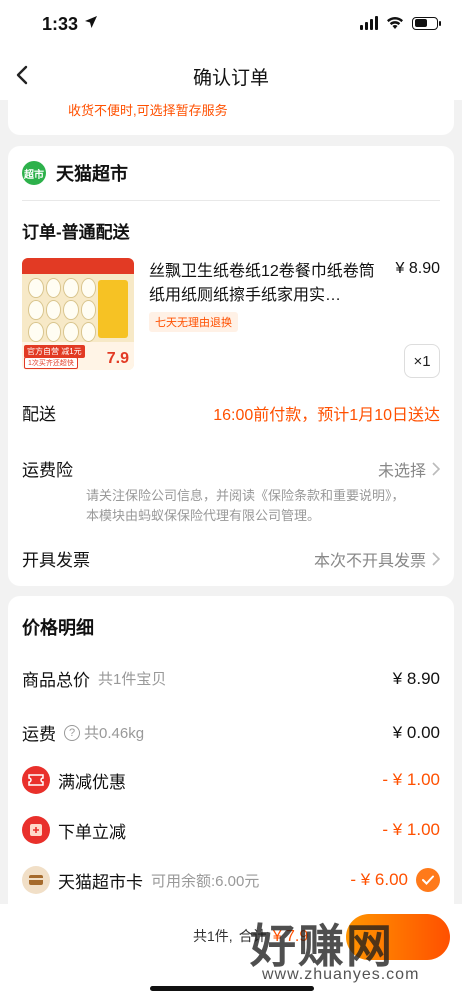  Describe the element at coordinates (231, 678) in the screenshot. I see `goods-total-row: 商品总价 共1件宝贝 ¥ 8.90` at that location.